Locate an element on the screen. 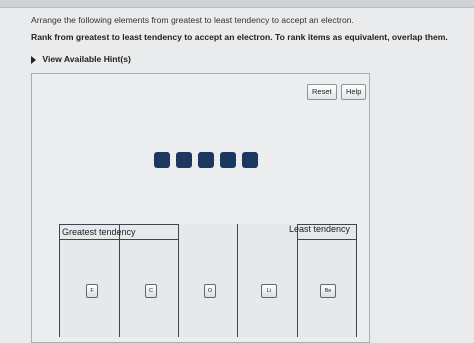 This screenshot has width=474, height=343. reset-button: Reset is located at coordinates (322, 92).